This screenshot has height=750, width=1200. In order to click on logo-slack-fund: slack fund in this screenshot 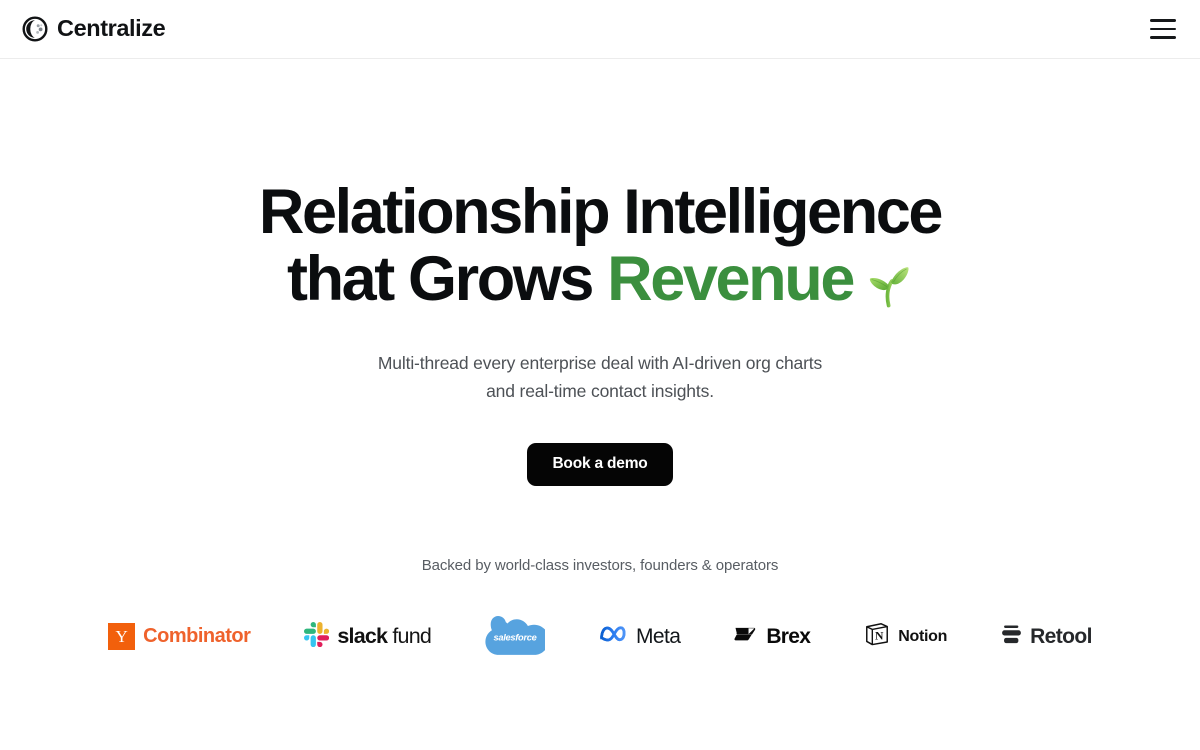, I will do `click(367, 637)`.